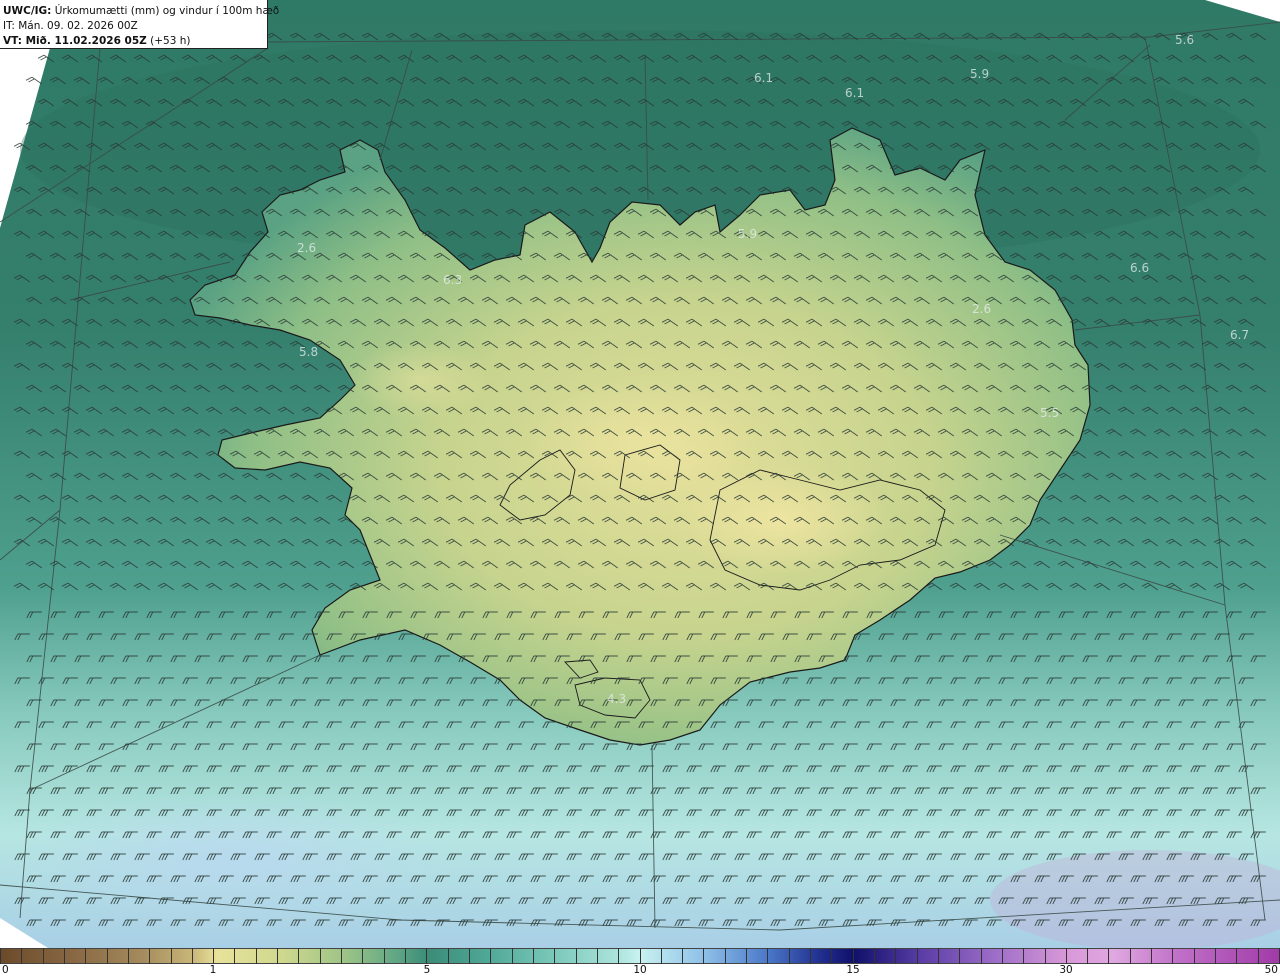 The height and width of the screenshot is (978, 1280). Describe the element at coordinates (27, 11) in the screenshot. I see `model-name: UWC/IG:` at that location.